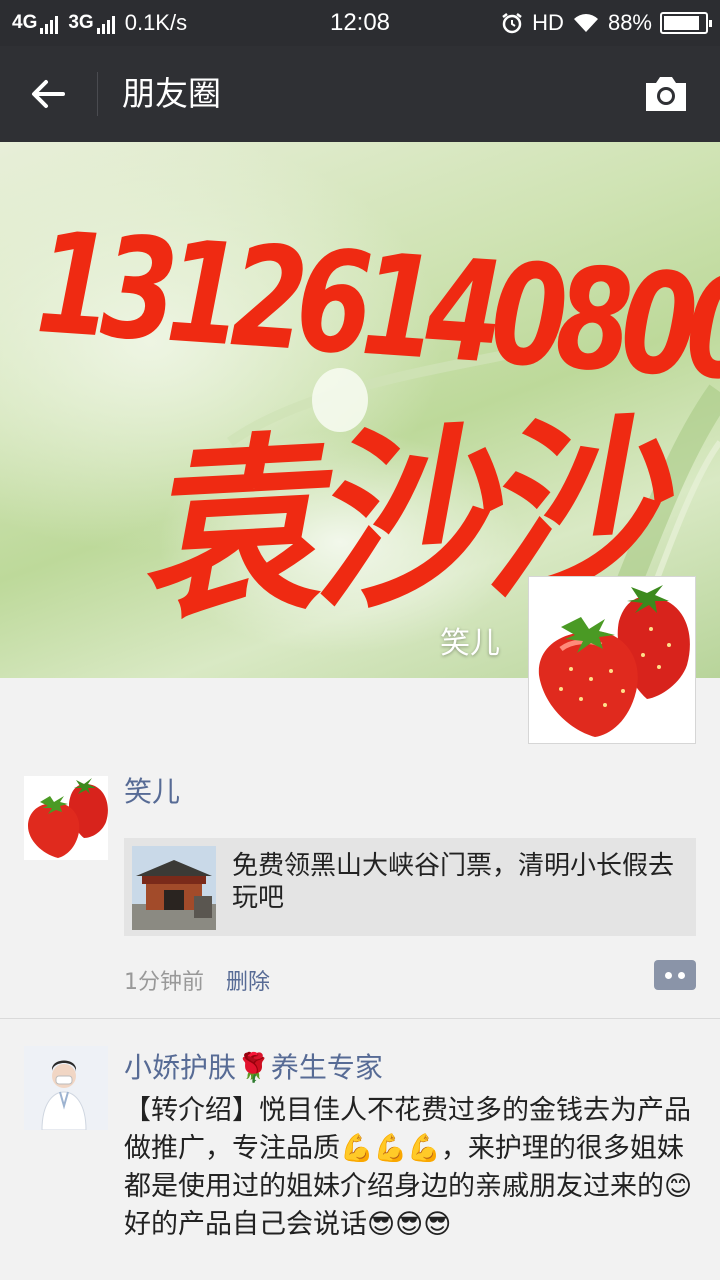 This screenshot has height=1280, width=720. I want to click on camera-button, so click(666, 94).